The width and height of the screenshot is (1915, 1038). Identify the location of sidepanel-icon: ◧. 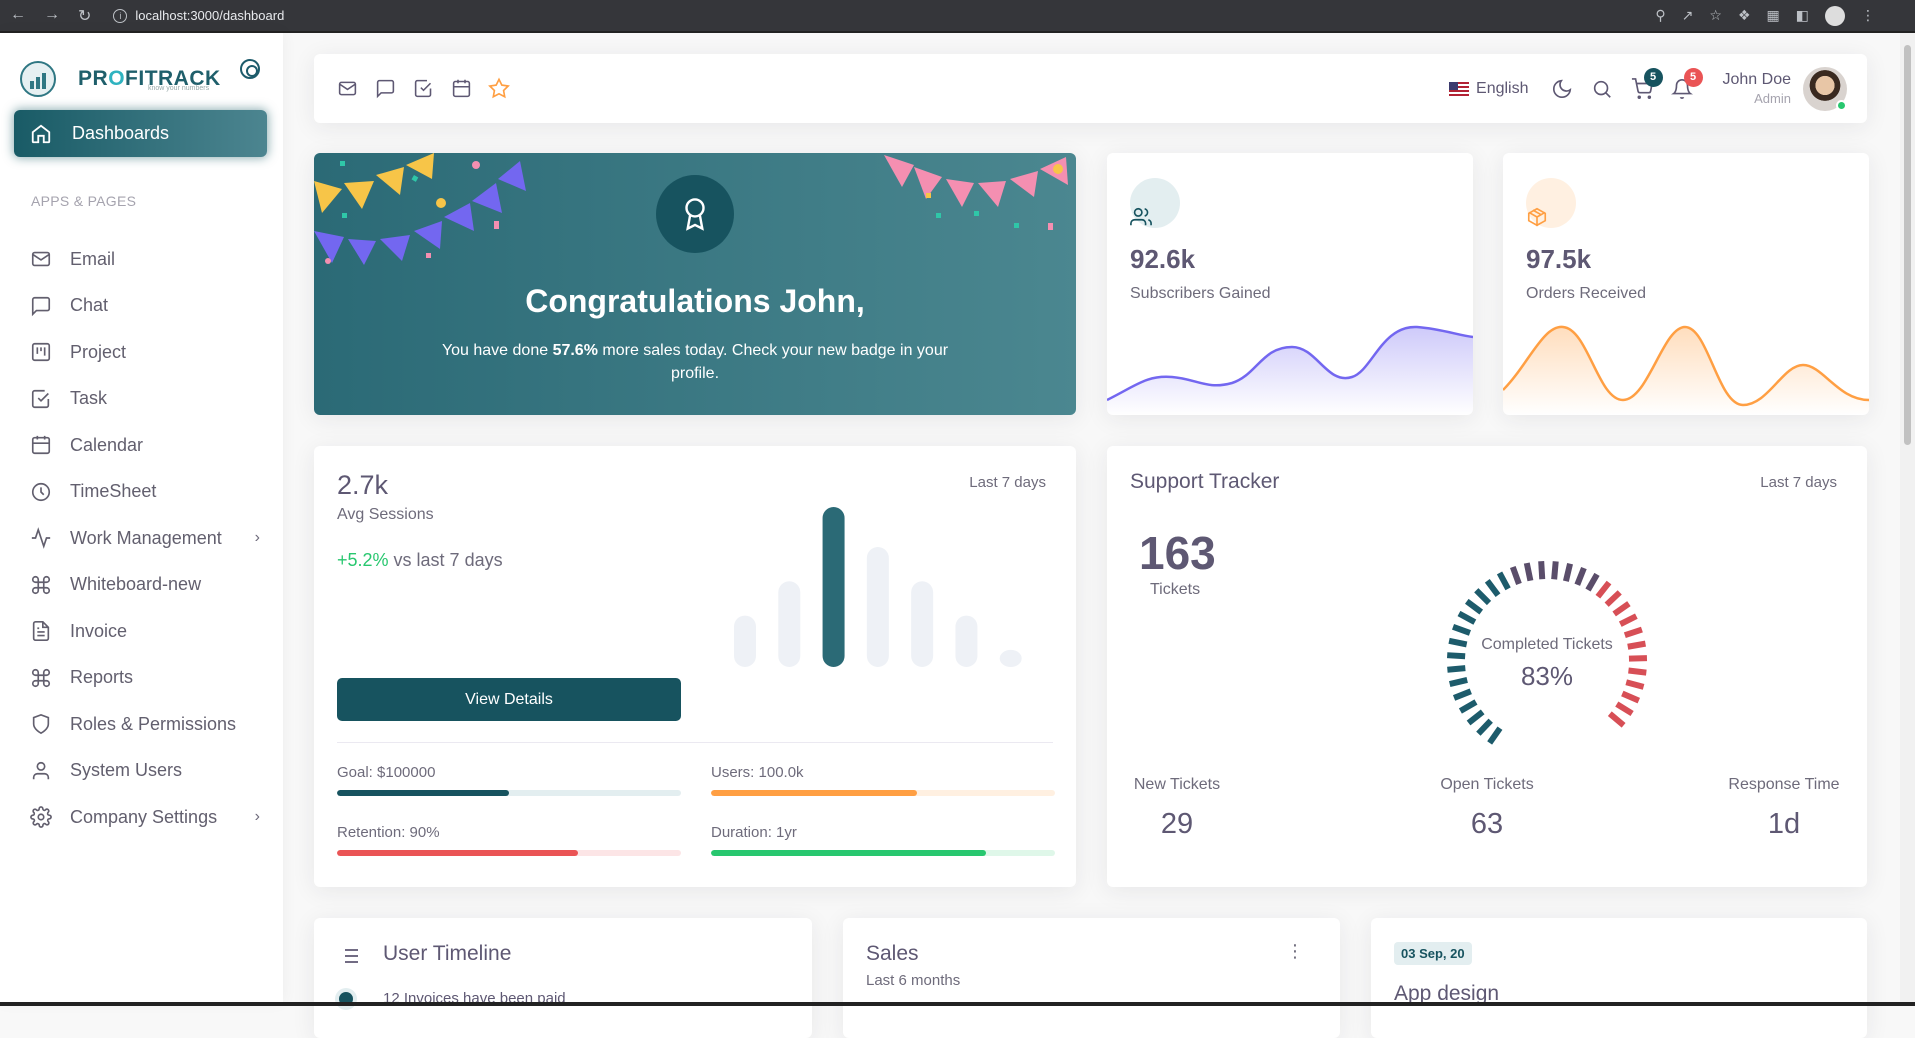
(1802, 15).